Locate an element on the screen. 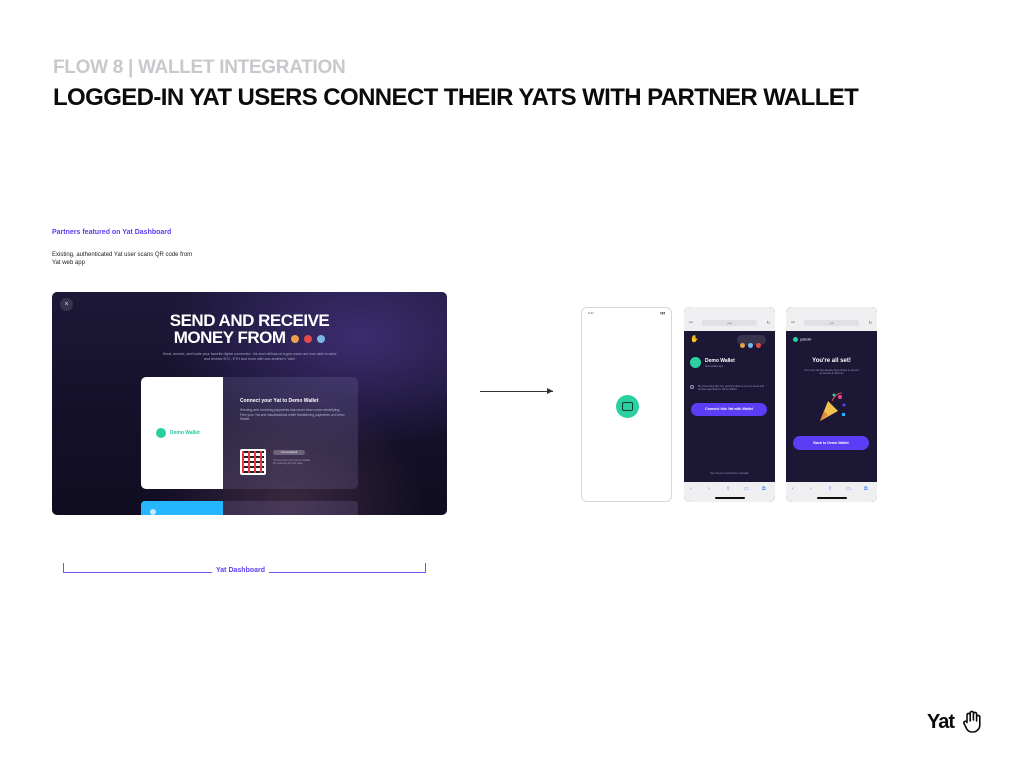 Image resolution: width=1024 pixels, height=766 pixels. partner-logo-icon is located at coordinates (153, 512).